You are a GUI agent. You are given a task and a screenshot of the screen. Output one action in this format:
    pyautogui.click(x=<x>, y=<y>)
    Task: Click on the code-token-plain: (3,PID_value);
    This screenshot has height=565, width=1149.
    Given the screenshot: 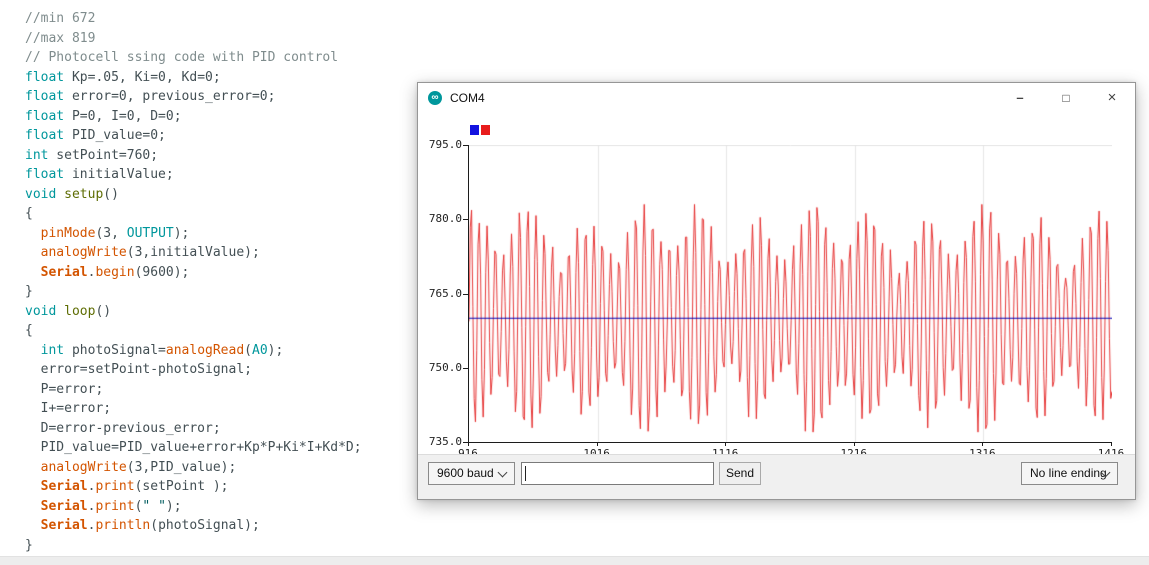 What is the action you would take?
    pyautogui.click(x=181, y=467)
    